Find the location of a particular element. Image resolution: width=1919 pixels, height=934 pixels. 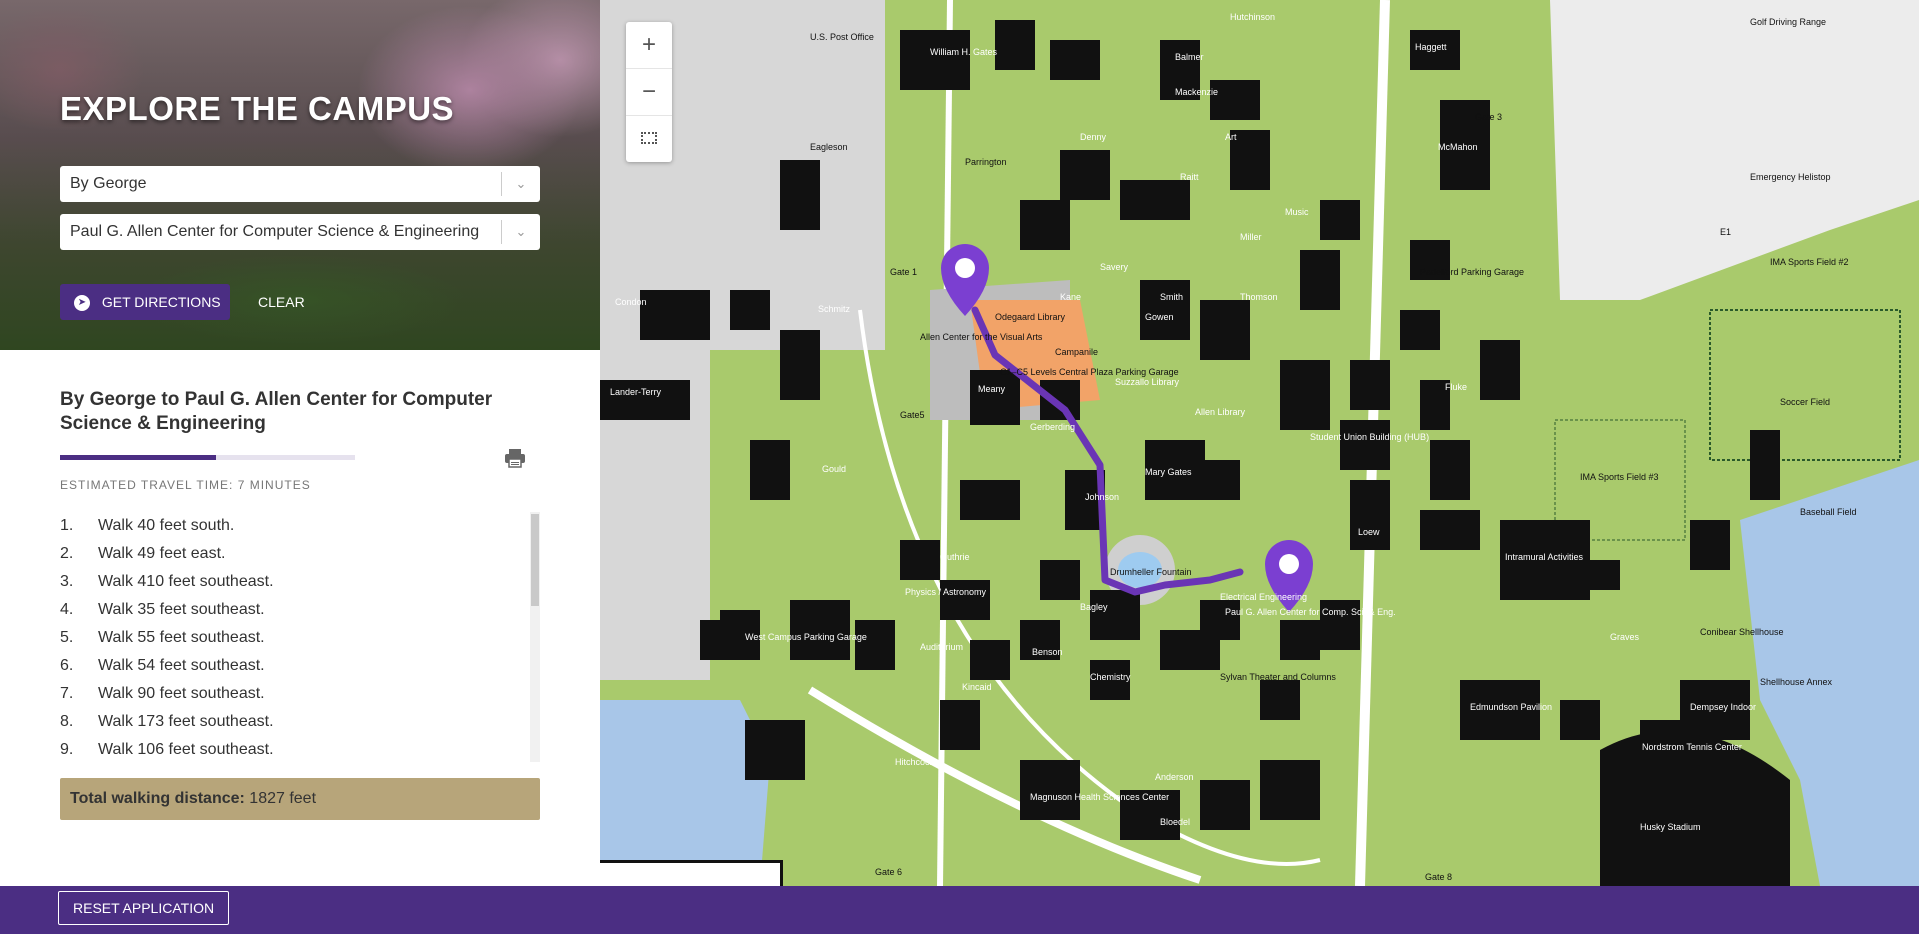

zoom-in-button: + is located at coordinates (649, 45).